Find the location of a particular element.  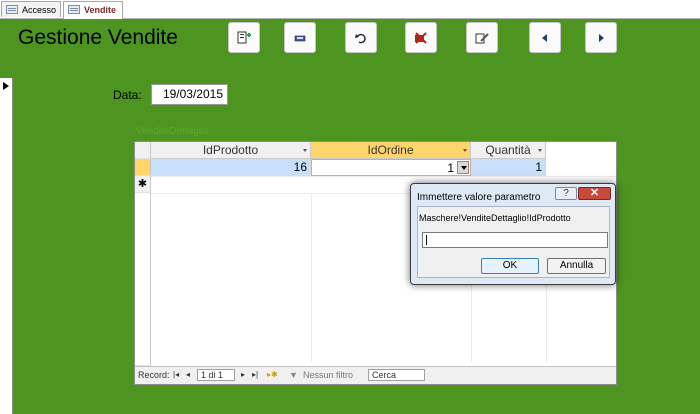

record-label: Record: is located at coordinates (154, 375).